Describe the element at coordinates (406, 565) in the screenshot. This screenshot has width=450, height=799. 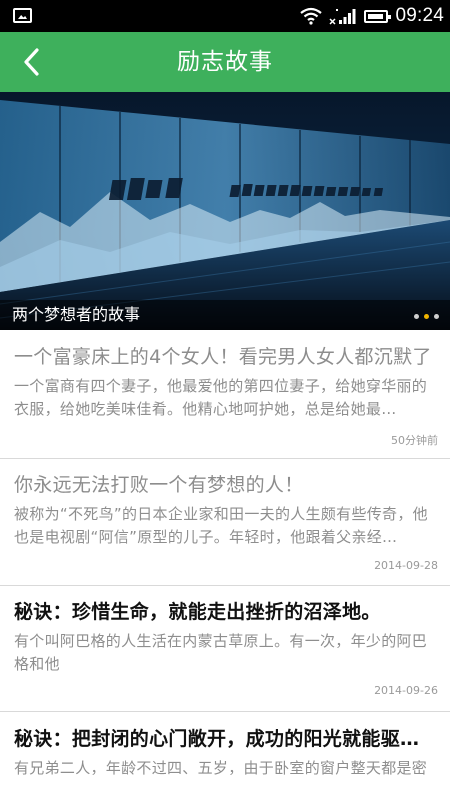
I see `article-timestamp: 2014-09-28` at that location.